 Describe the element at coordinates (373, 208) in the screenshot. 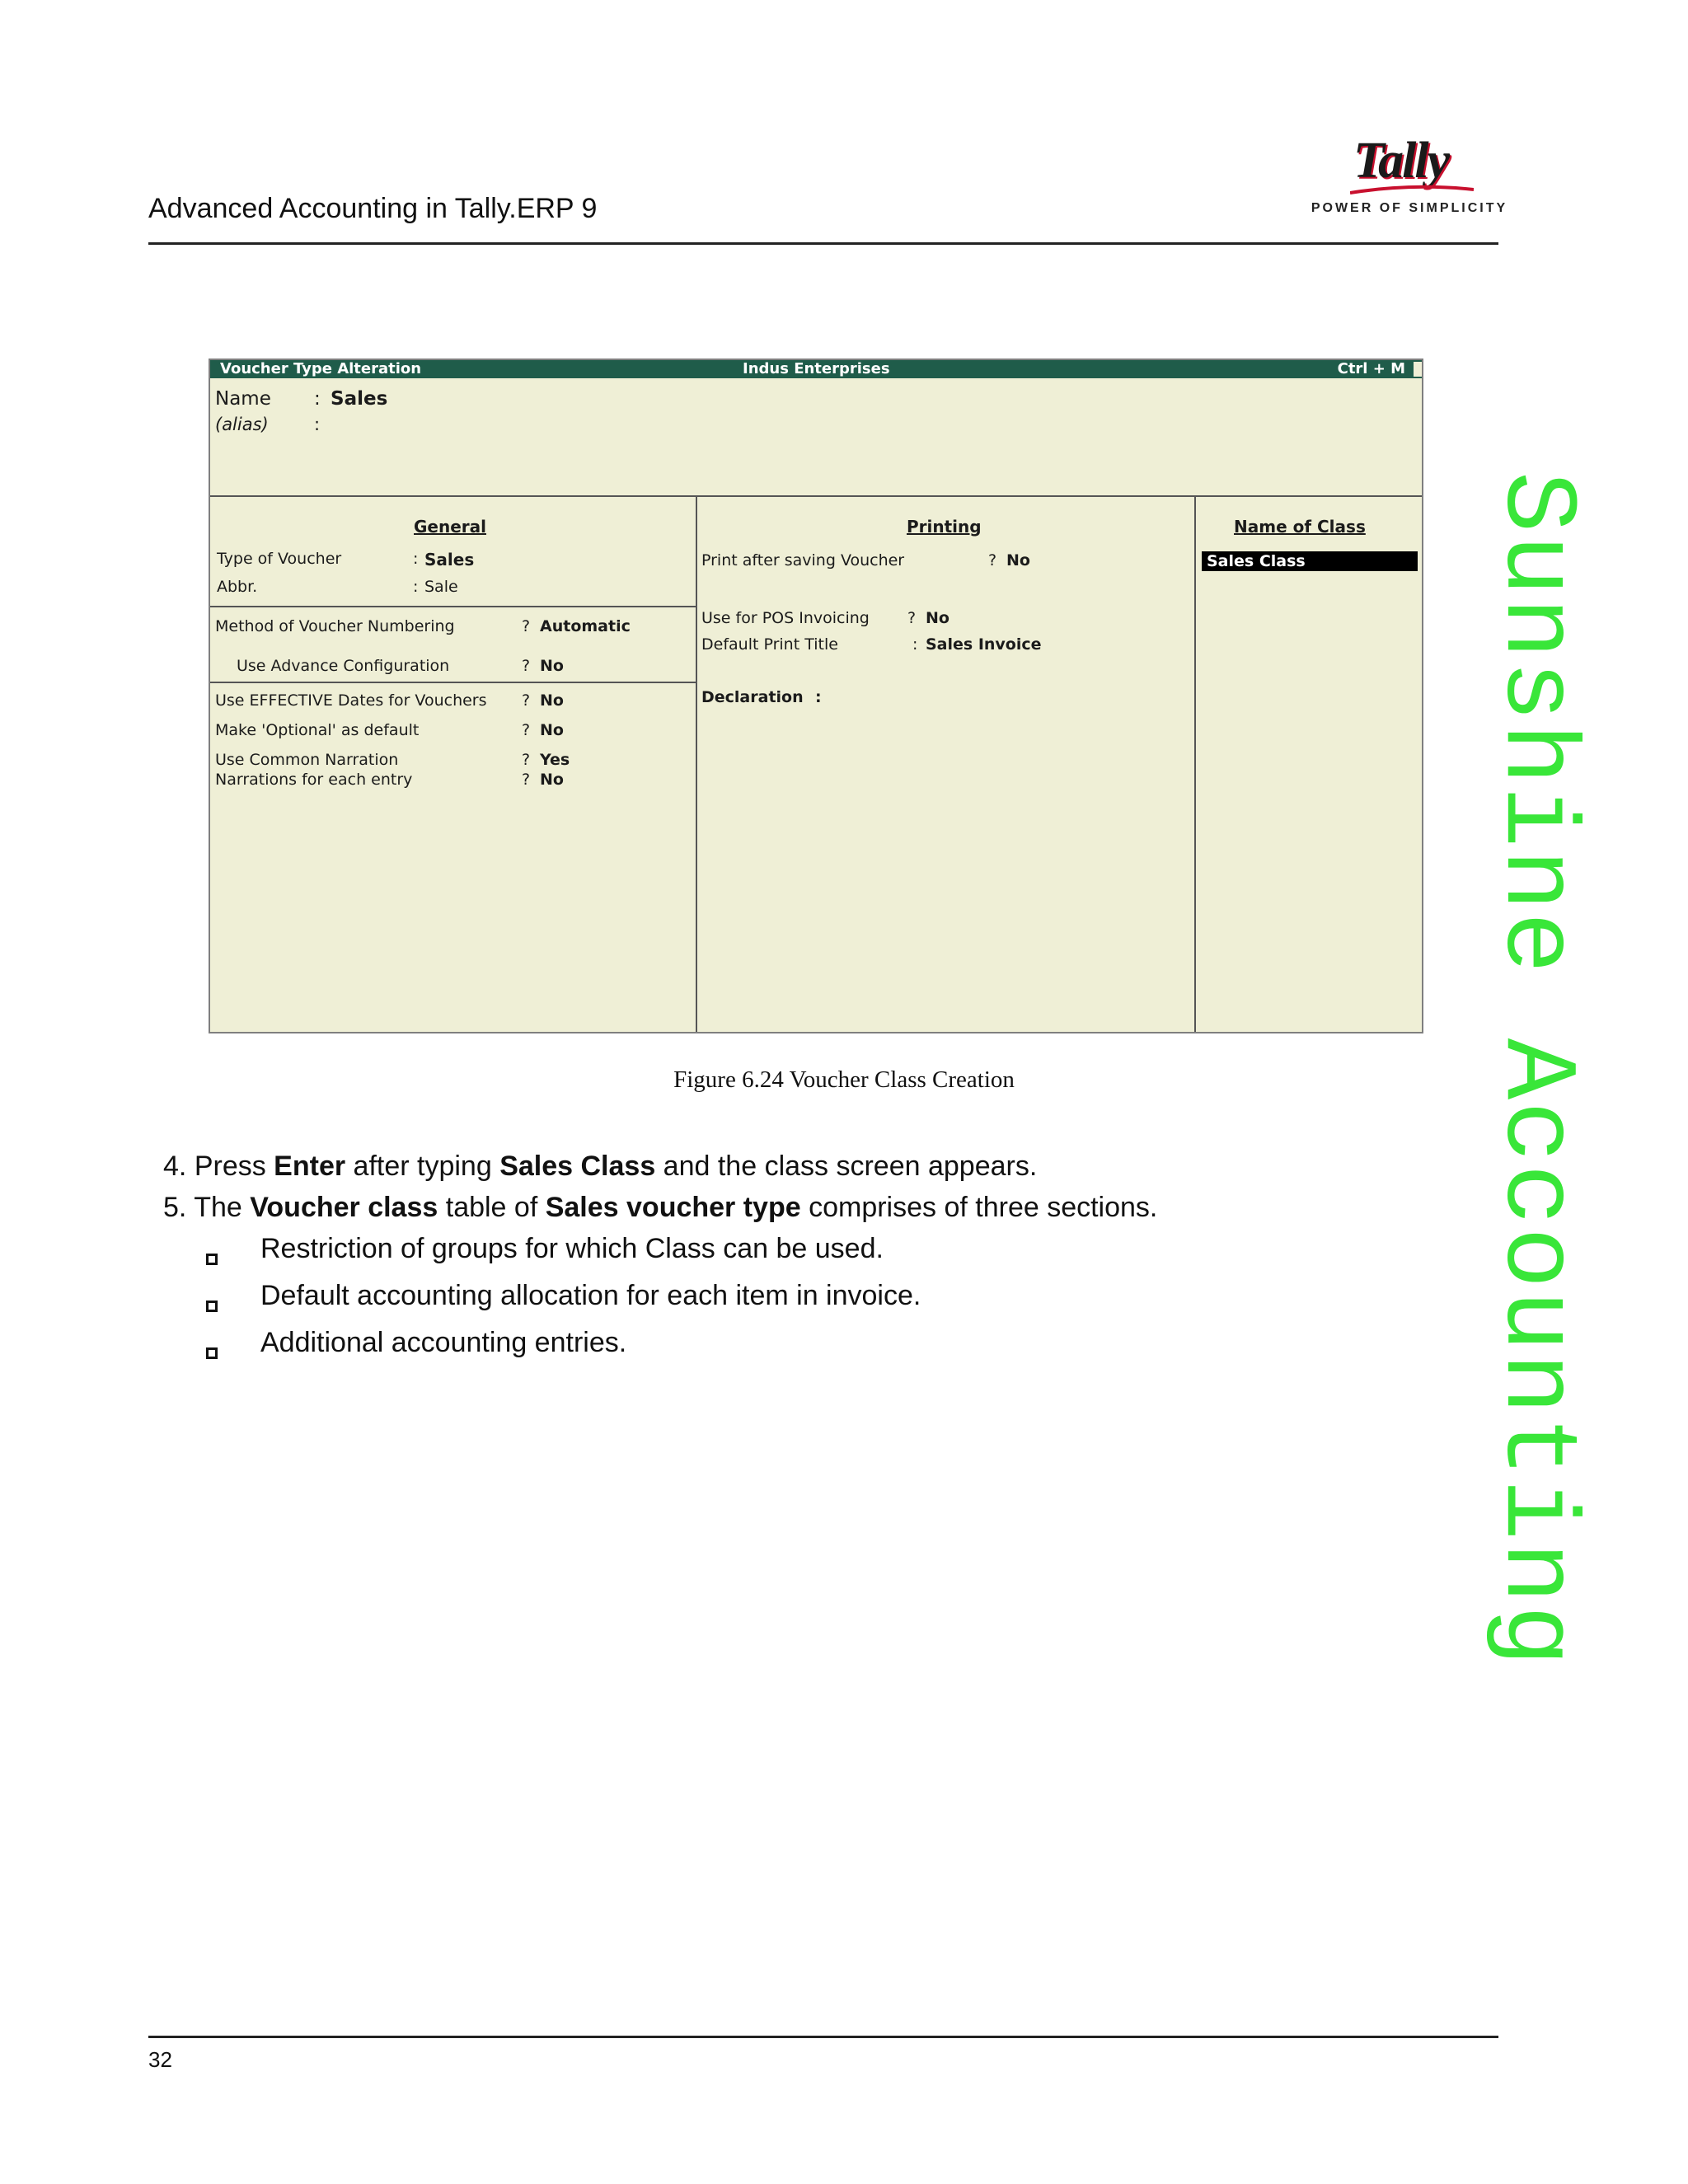

I see `running-header-title: Advanced Accounting in Tally.ERP 9` at that location.